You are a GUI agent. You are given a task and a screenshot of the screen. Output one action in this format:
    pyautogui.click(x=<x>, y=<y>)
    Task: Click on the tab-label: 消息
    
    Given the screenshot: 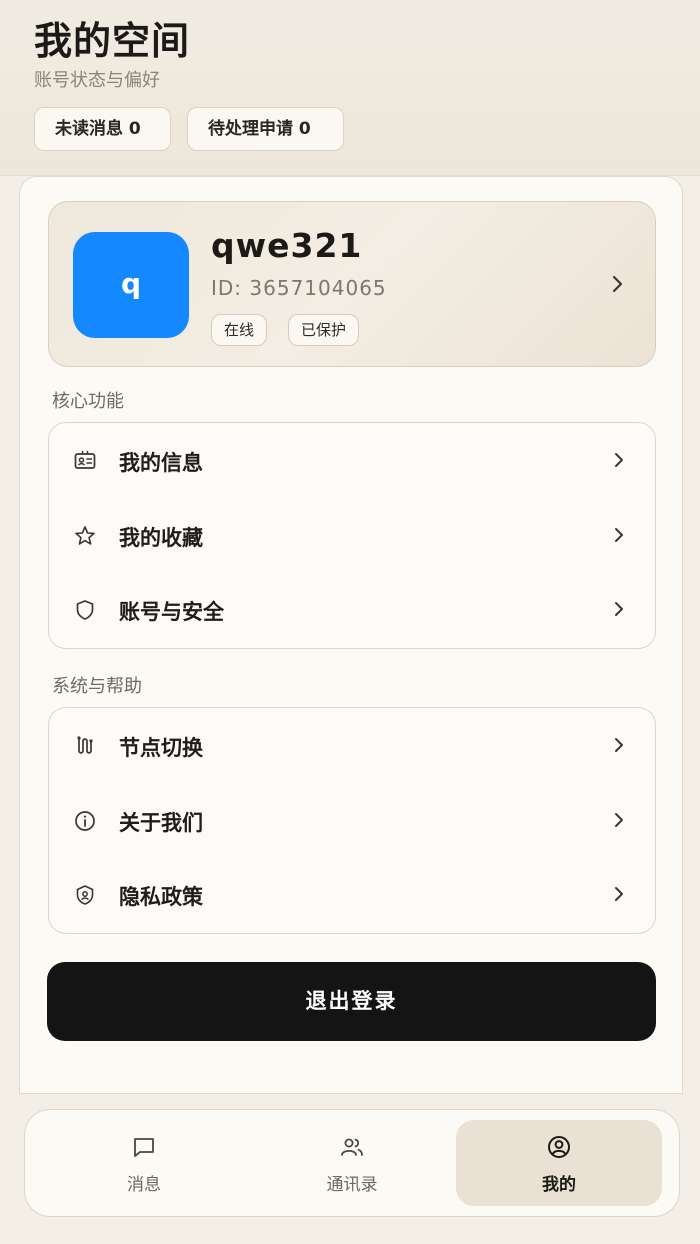 What is the action you would take?
    pyautogui.click(x=144, y=1185)
    